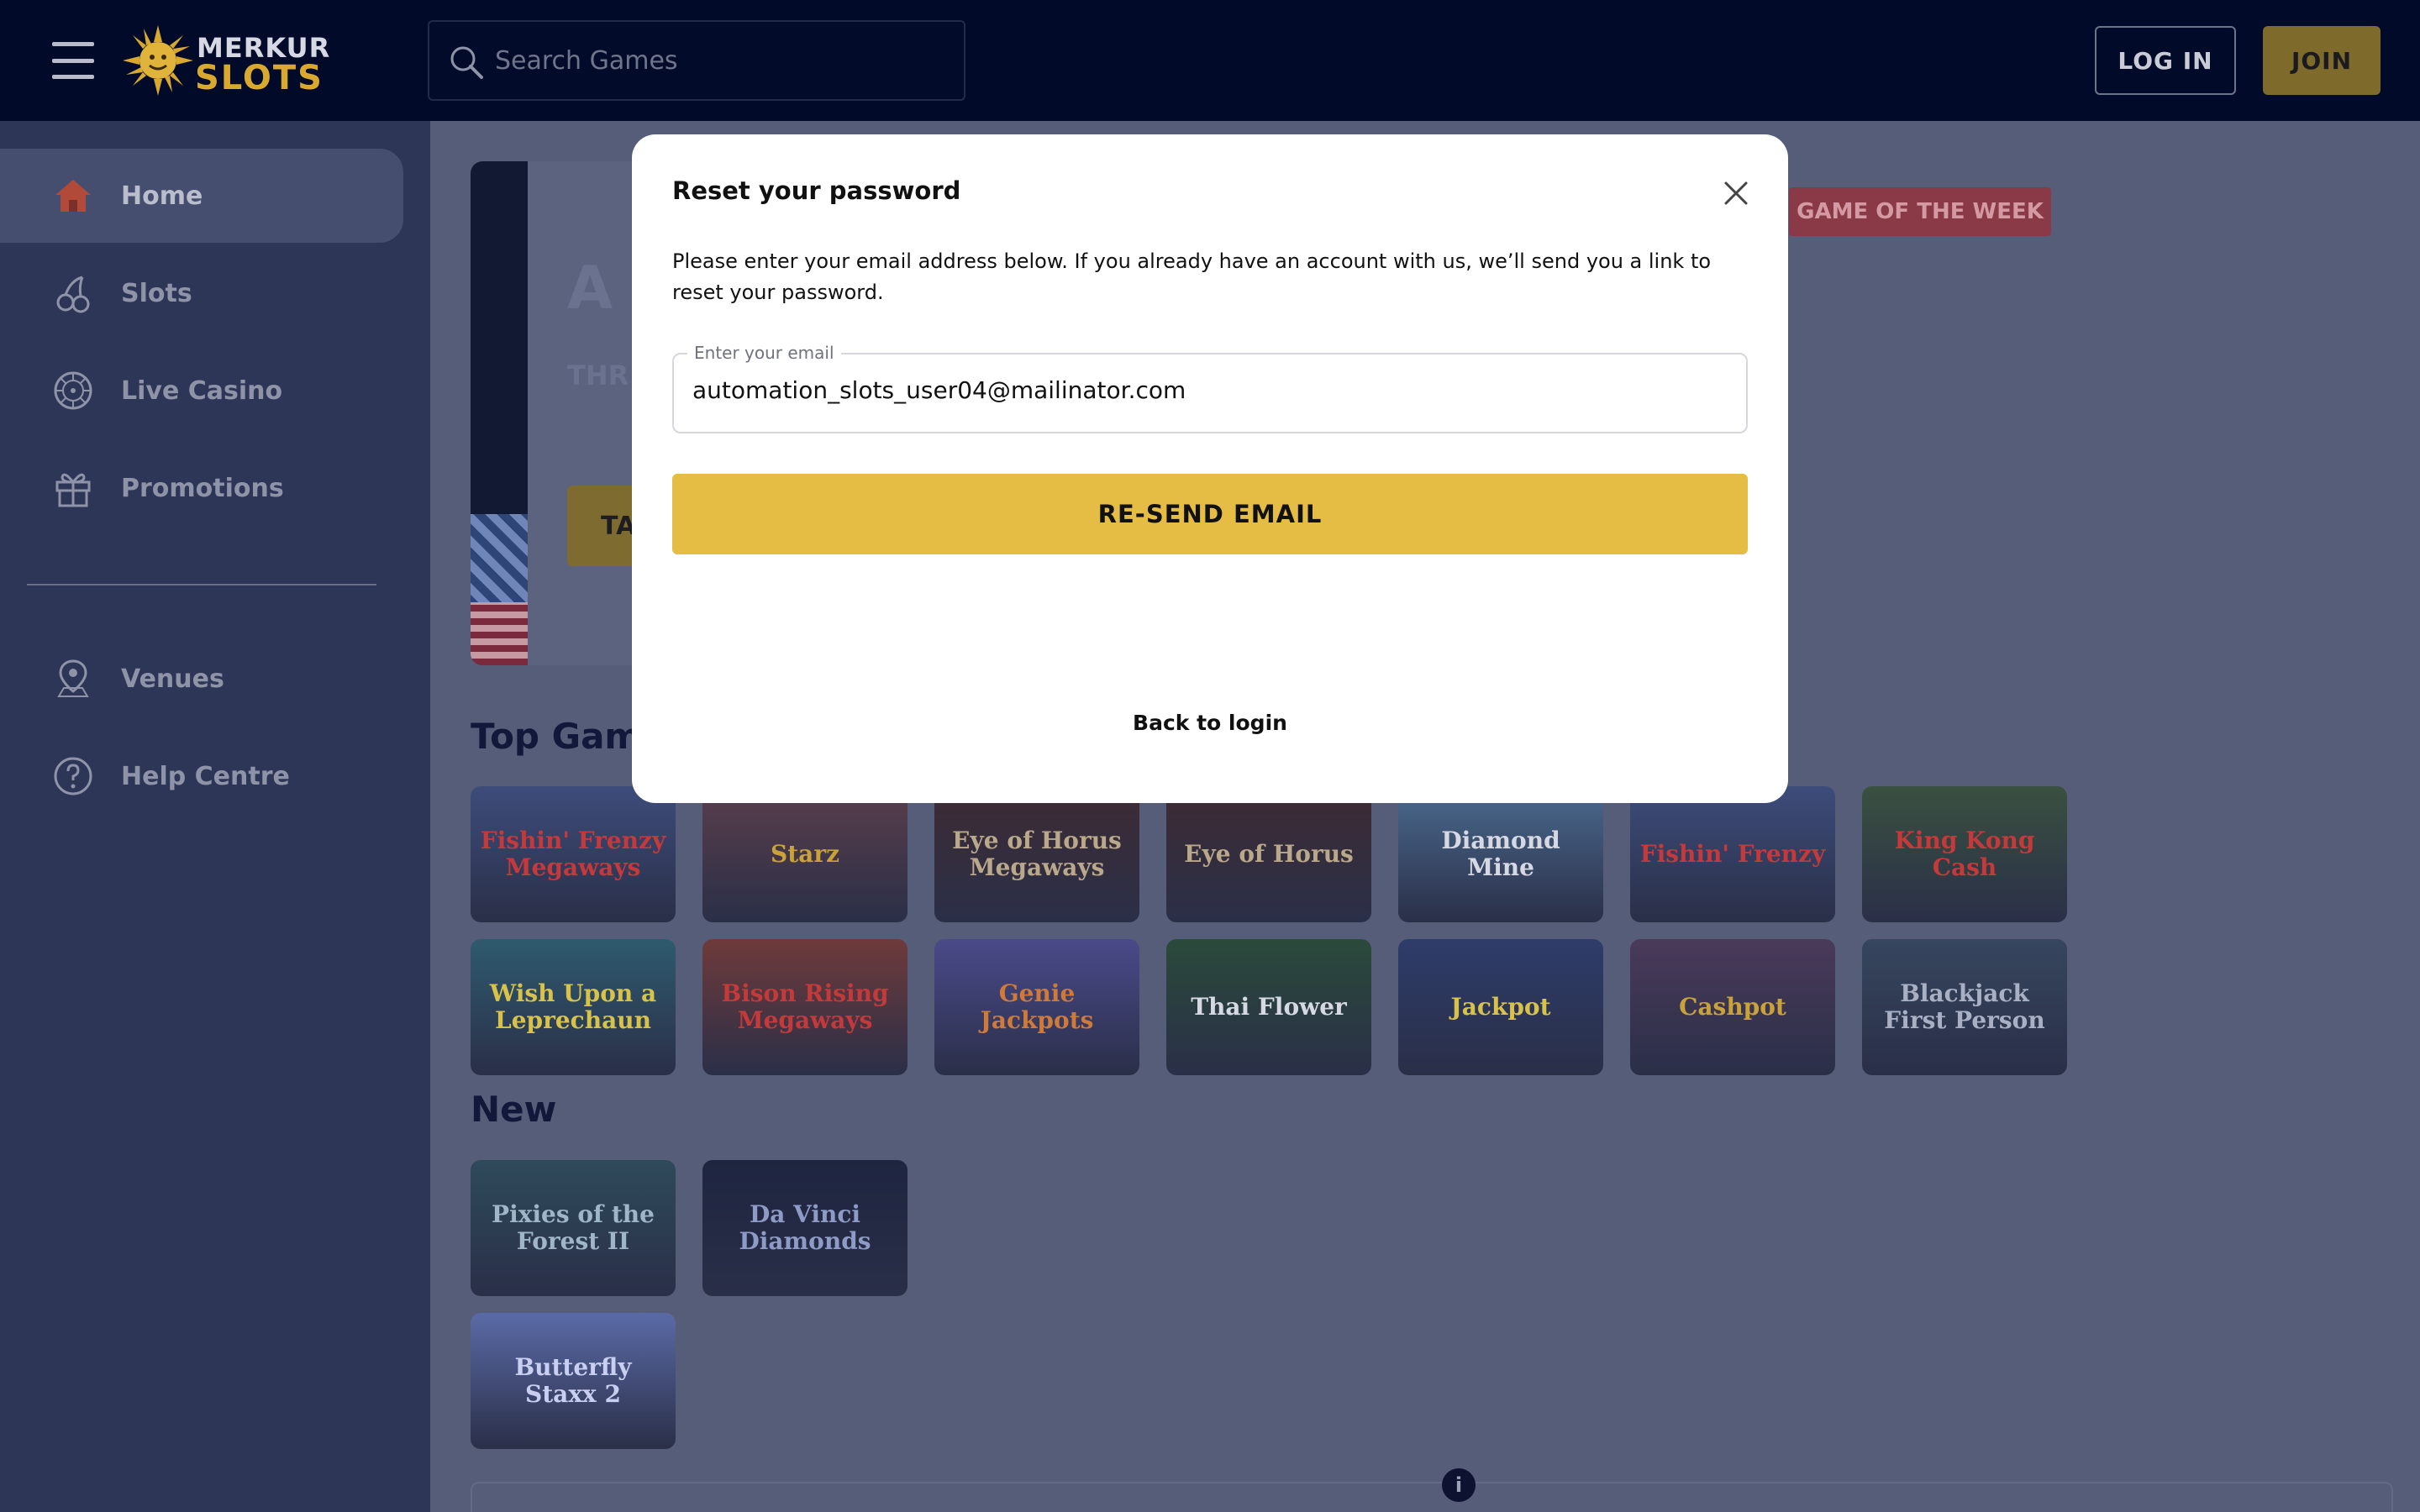  I want to click on game-tile-title: Jackpot, so click(1500, 1007).